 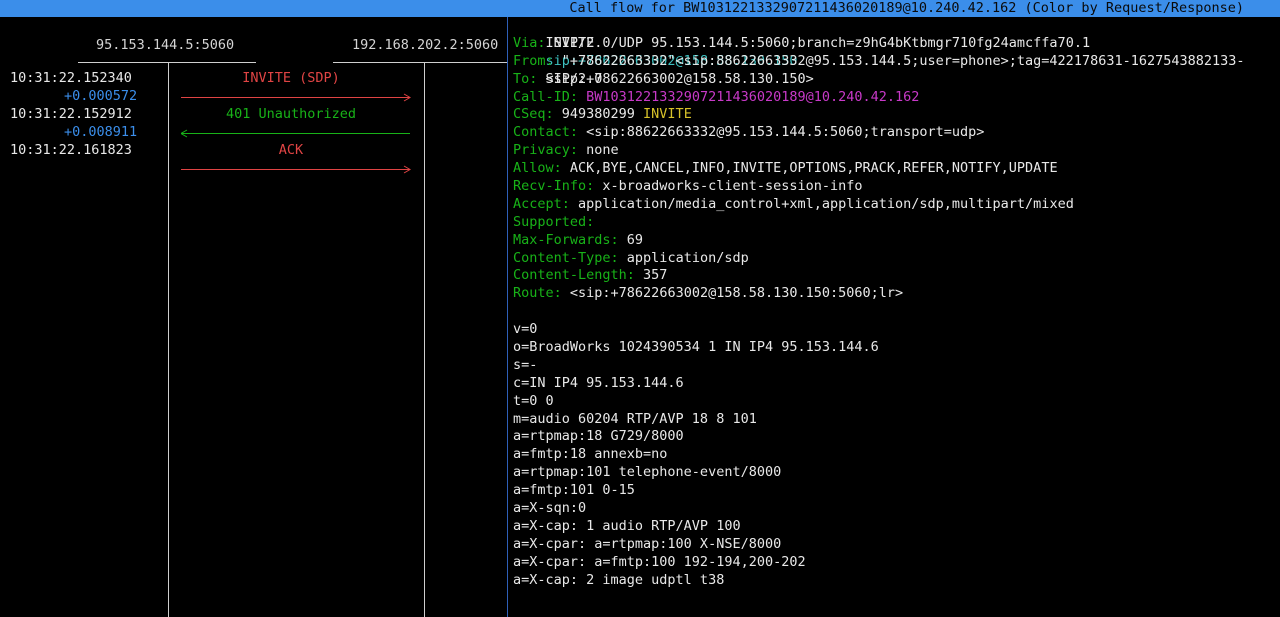 I want to click on sdp-line: t=0 0, so click(x=533, y=400).